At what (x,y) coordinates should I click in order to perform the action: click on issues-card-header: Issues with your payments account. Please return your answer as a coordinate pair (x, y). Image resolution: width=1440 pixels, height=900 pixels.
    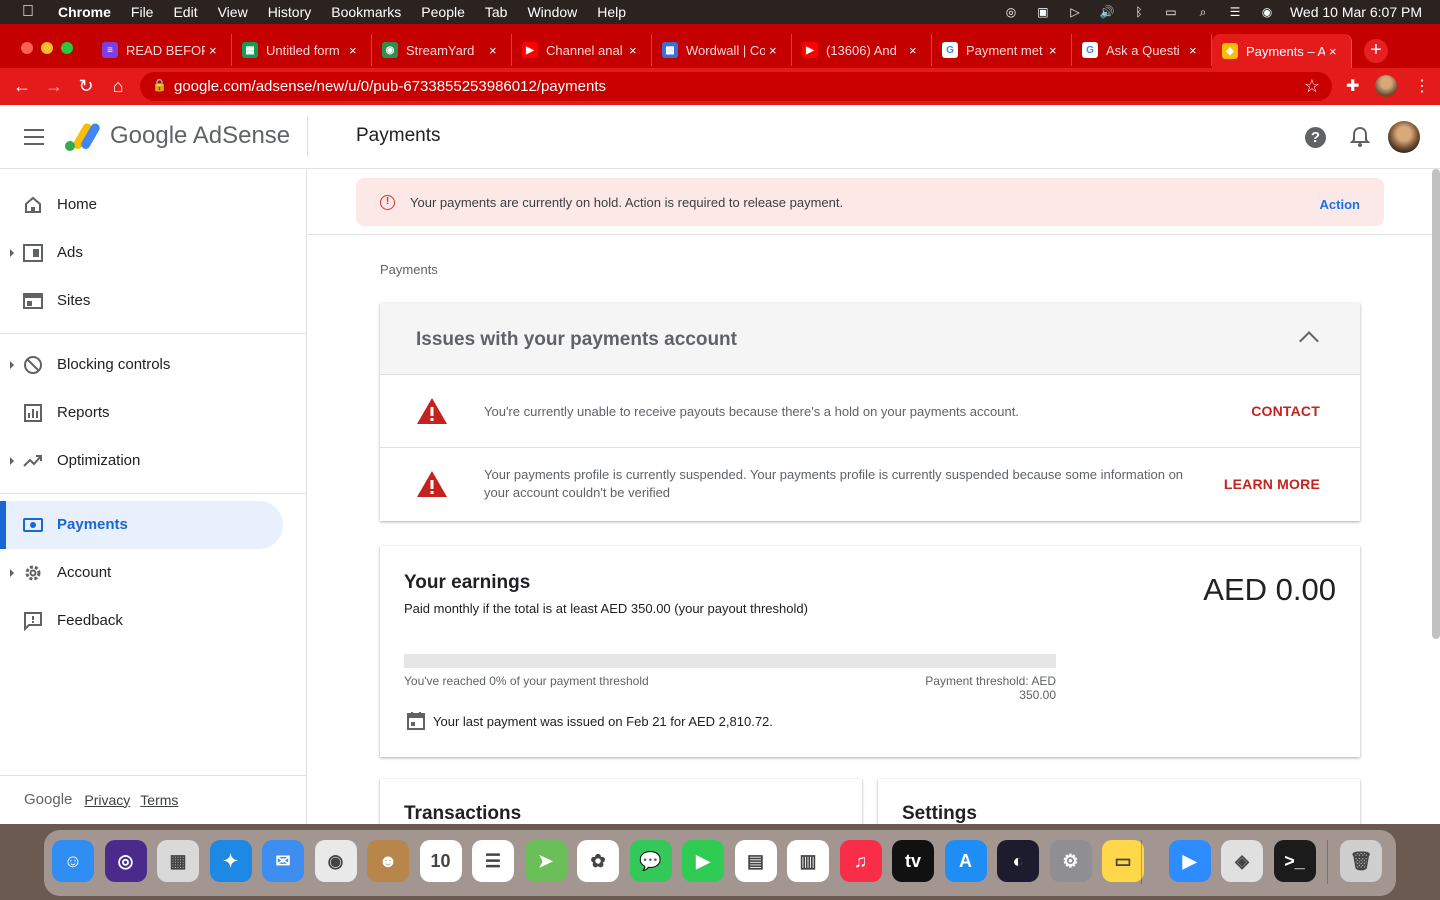
    Looking at the image, I should click on (870, 339).